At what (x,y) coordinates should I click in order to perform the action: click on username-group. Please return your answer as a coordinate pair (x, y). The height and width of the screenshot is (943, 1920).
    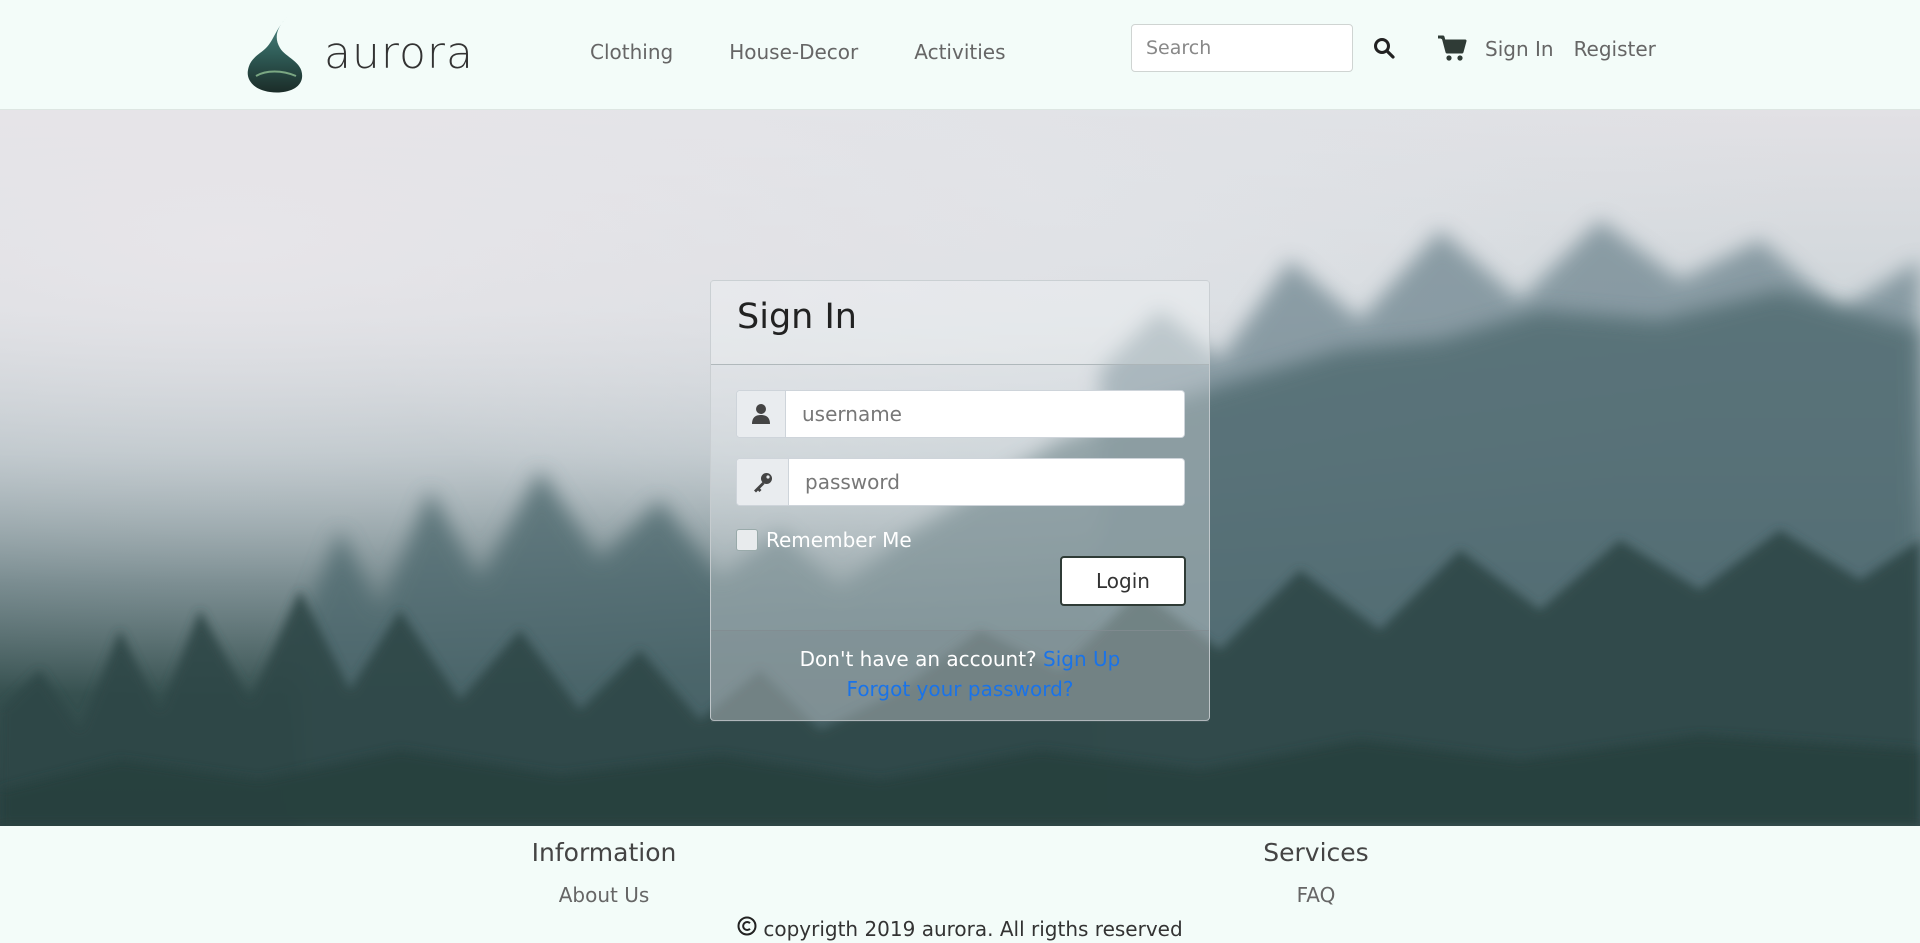
    Looking at the image, I should click on (960, 414).